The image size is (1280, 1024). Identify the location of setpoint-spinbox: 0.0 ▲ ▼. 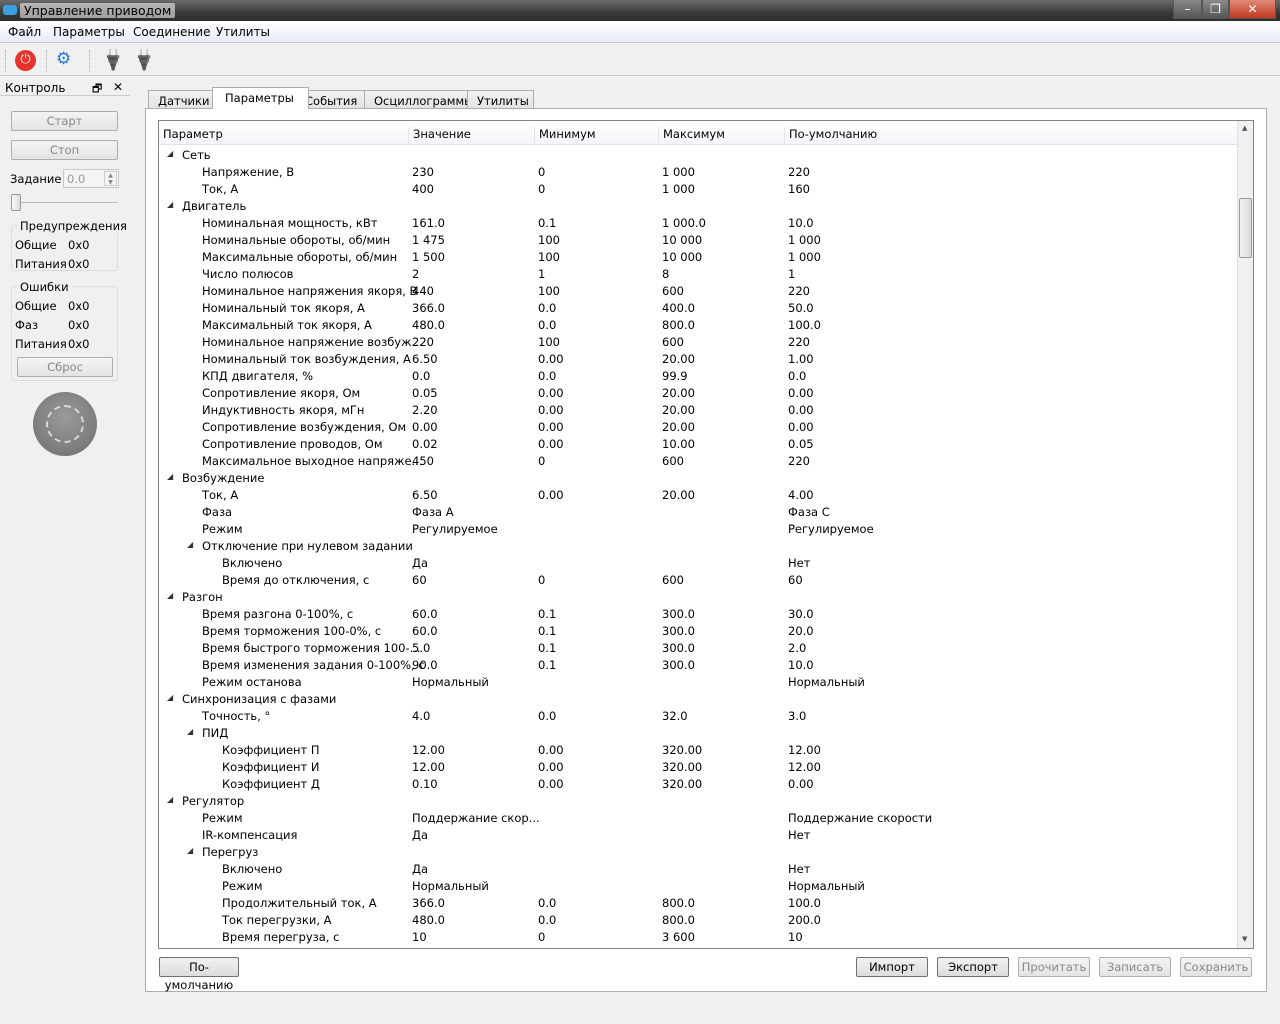
(91, 178).